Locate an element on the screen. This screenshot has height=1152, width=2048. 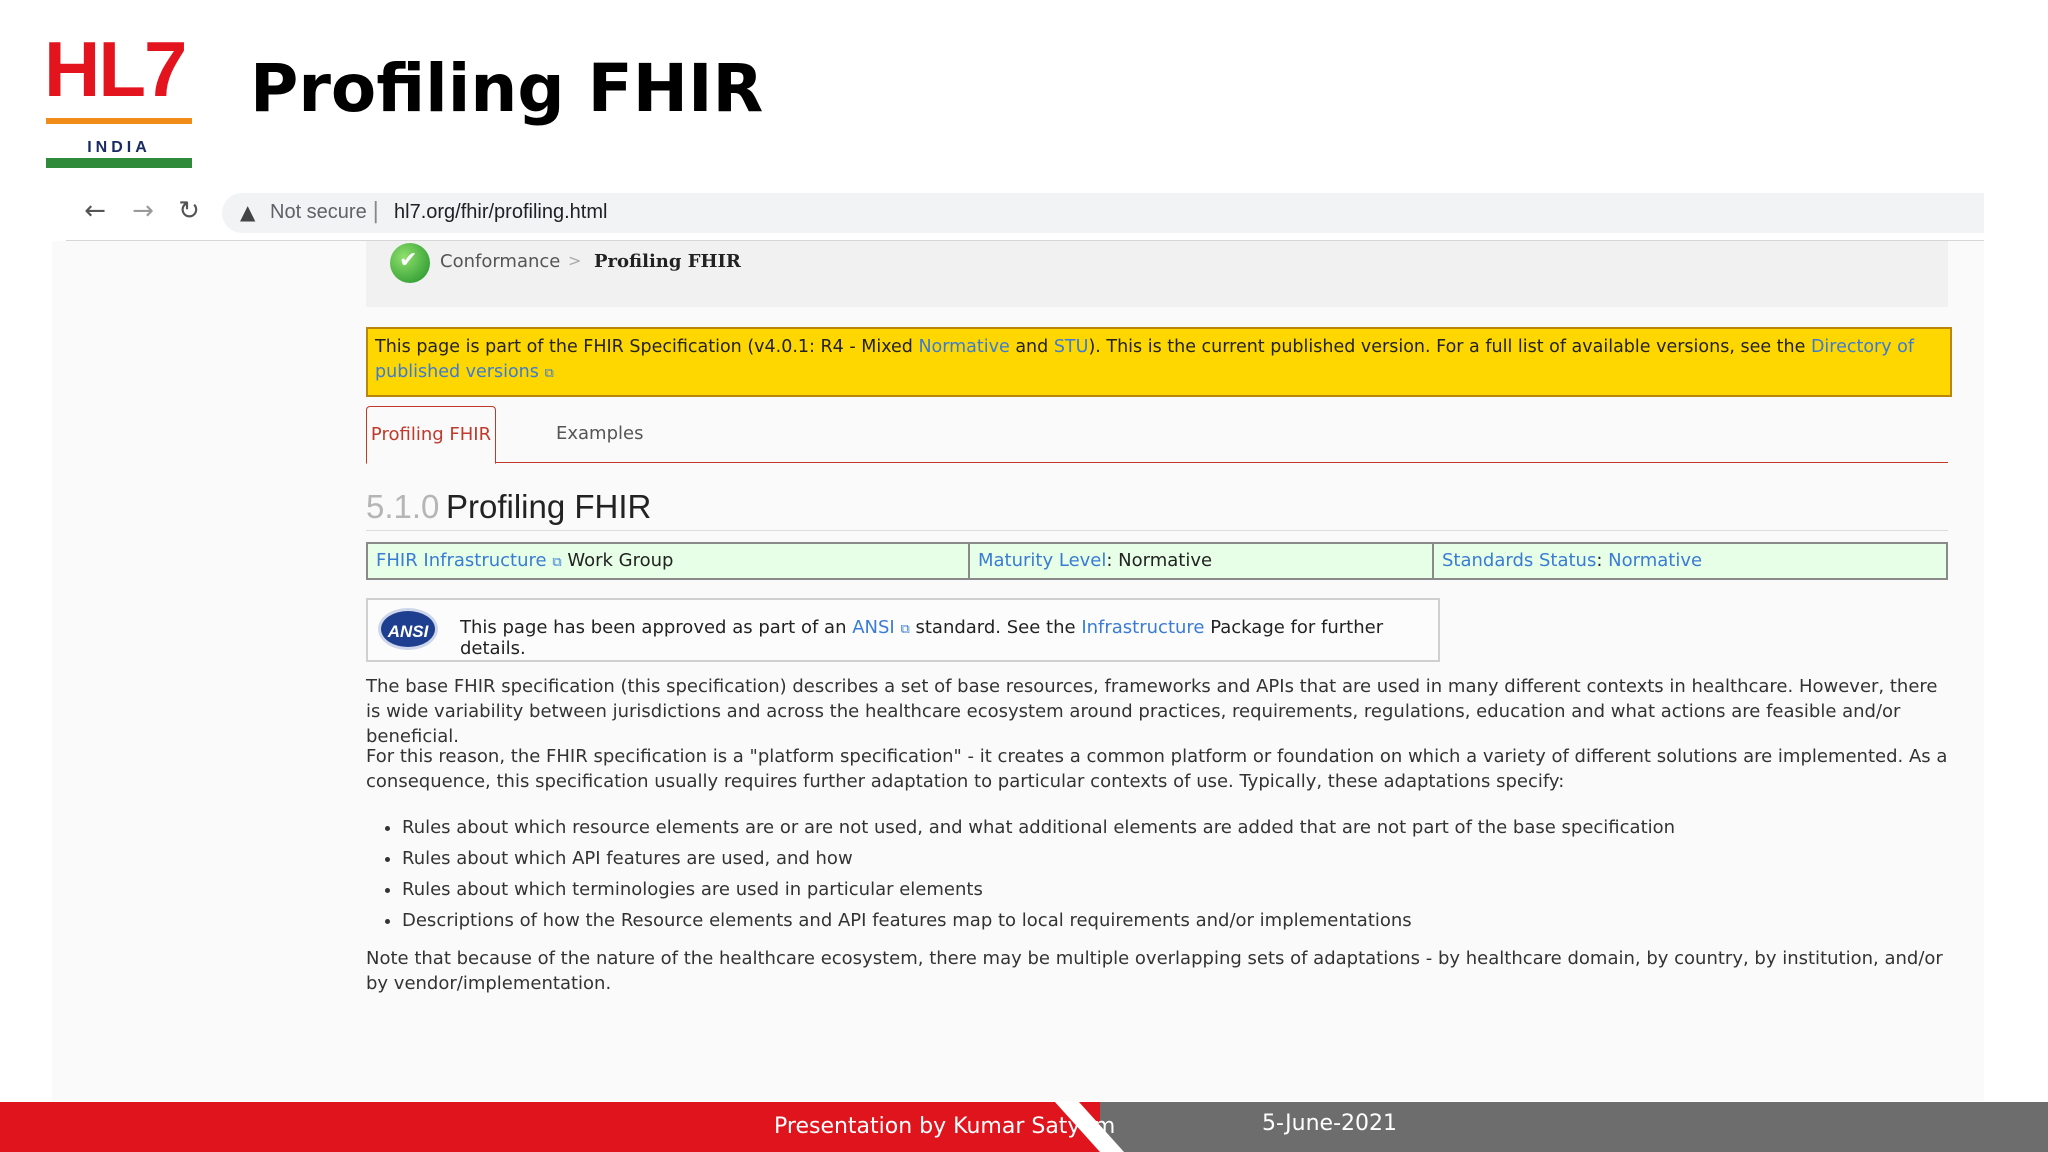
green-check-icon is located at coordinates (410, 263).